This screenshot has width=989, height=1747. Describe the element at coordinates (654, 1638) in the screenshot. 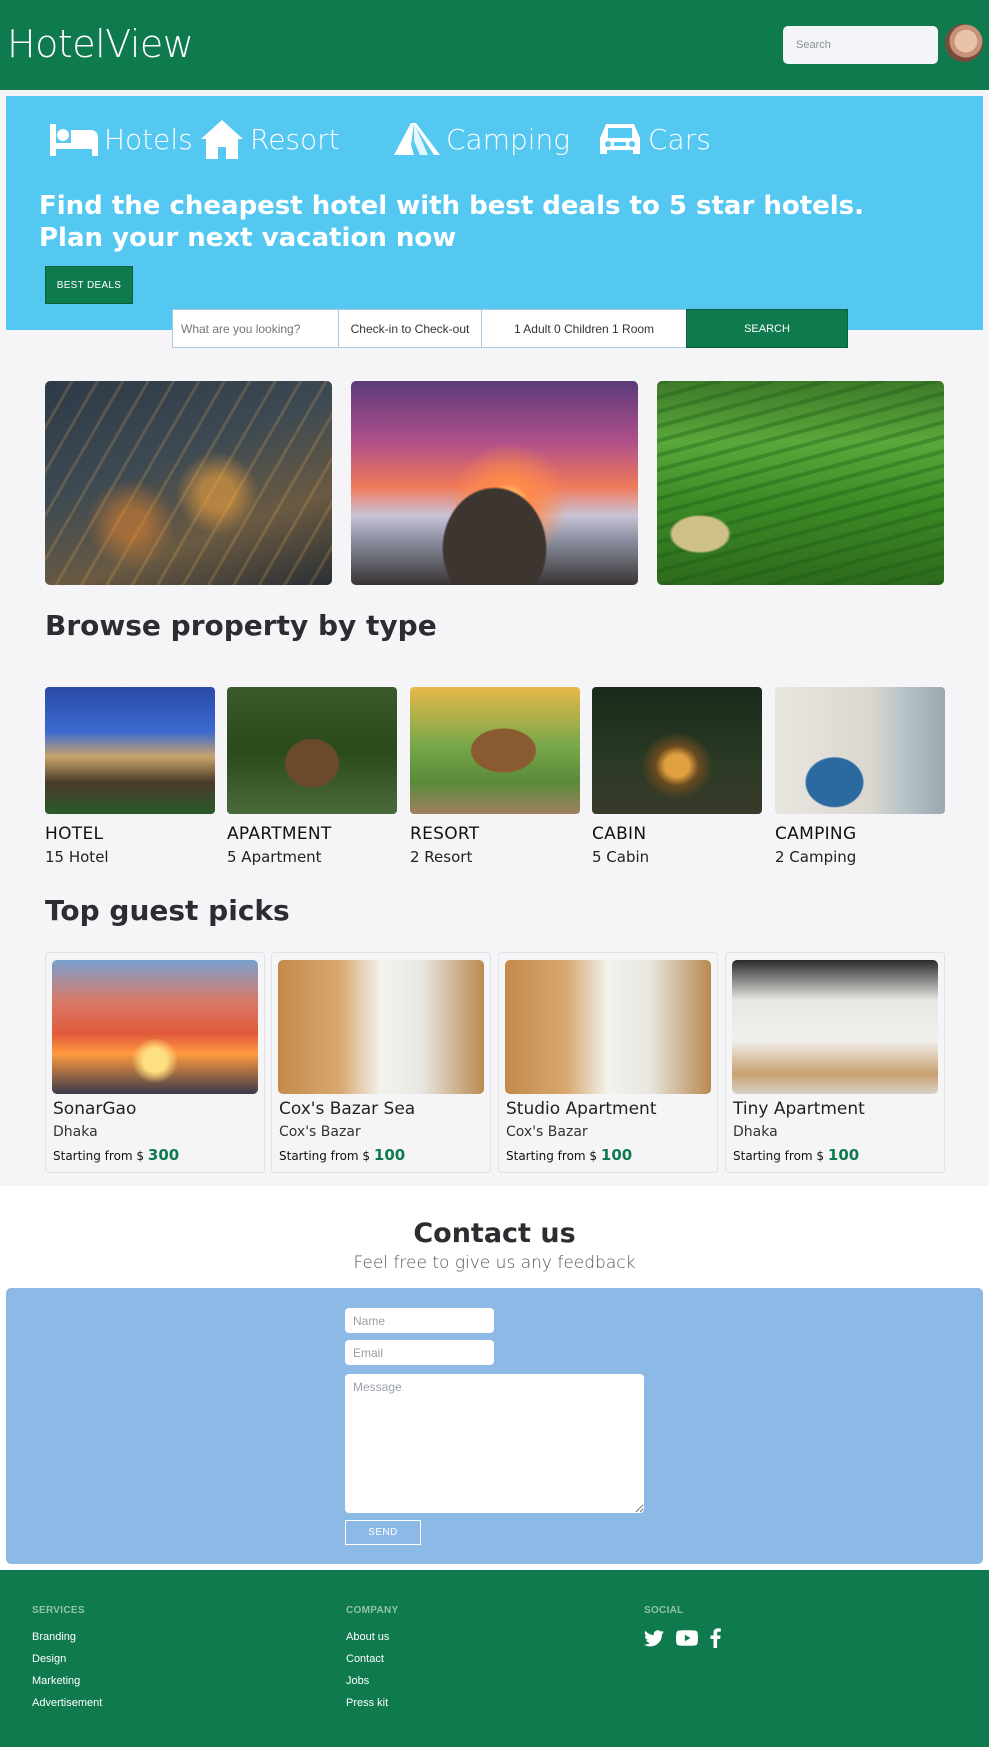

I see `twitter-icon` at that location.